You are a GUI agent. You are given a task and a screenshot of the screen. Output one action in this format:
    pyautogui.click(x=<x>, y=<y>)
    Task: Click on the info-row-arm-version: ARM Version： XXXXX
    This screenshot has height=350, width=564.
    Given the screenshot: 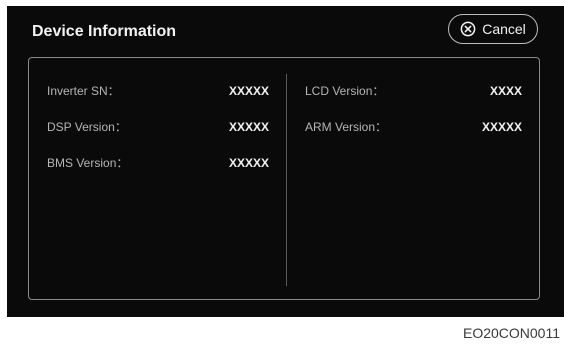 What is the action you would take?
    pyautogui.click(x=413, y=127)
    